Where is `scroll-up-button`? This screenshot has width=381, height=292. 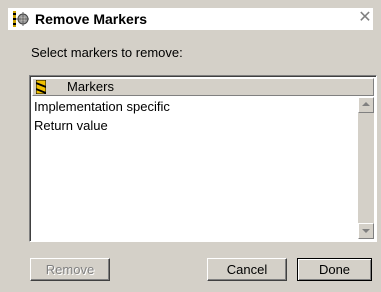 scroll-up-button is located at coordinates (366, 105).